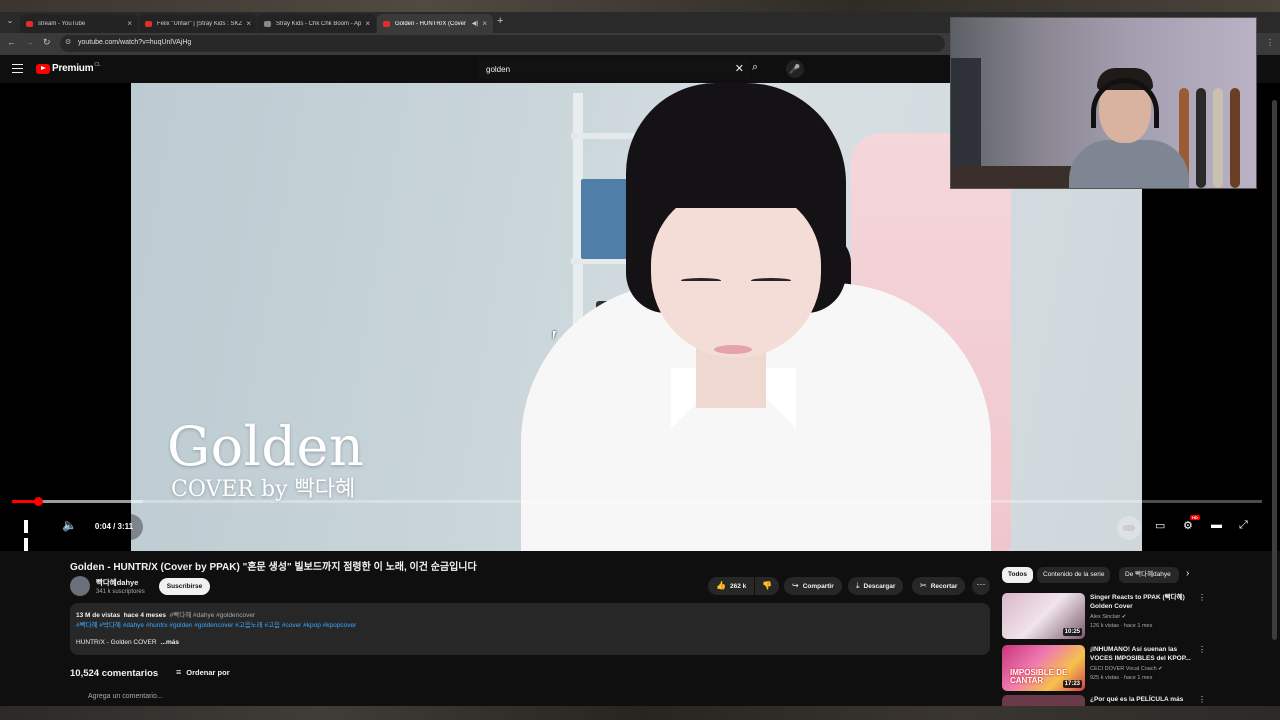  I want to click on chip-todos: Todos, so click(1018, 575).